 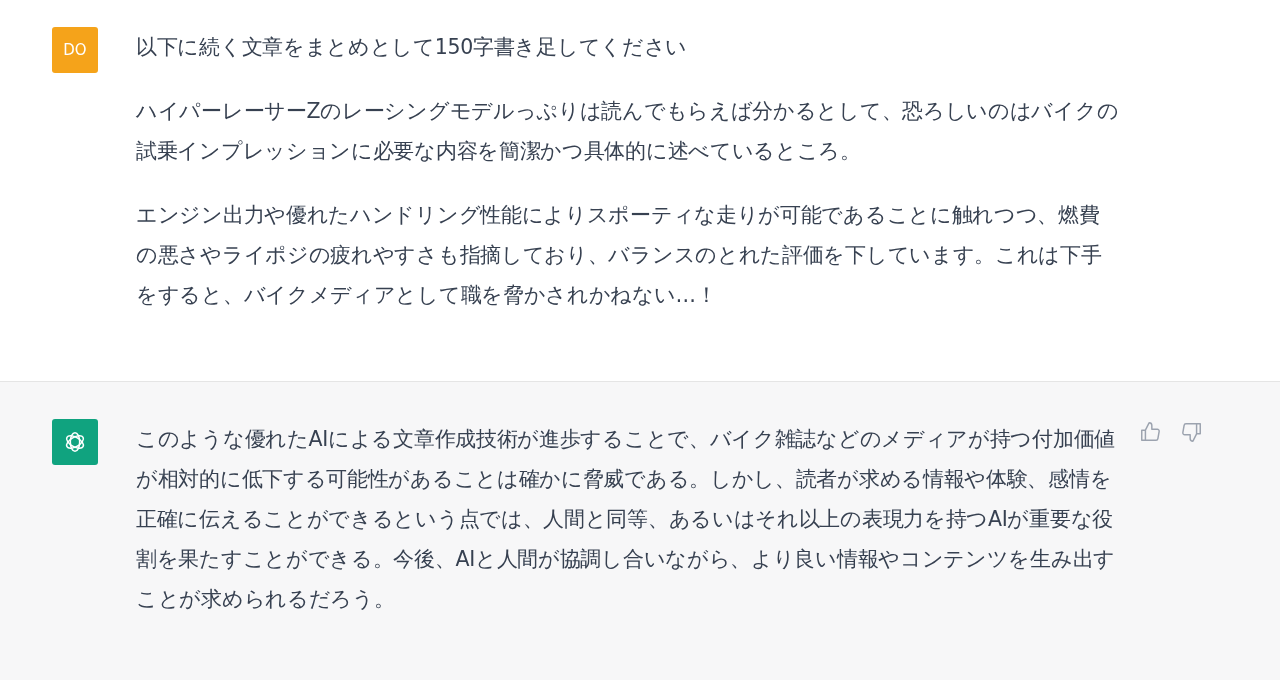 I want to click on message-text: 以下に続く文章をまとめとして150字書き足してください, so click(x=412, y=47).